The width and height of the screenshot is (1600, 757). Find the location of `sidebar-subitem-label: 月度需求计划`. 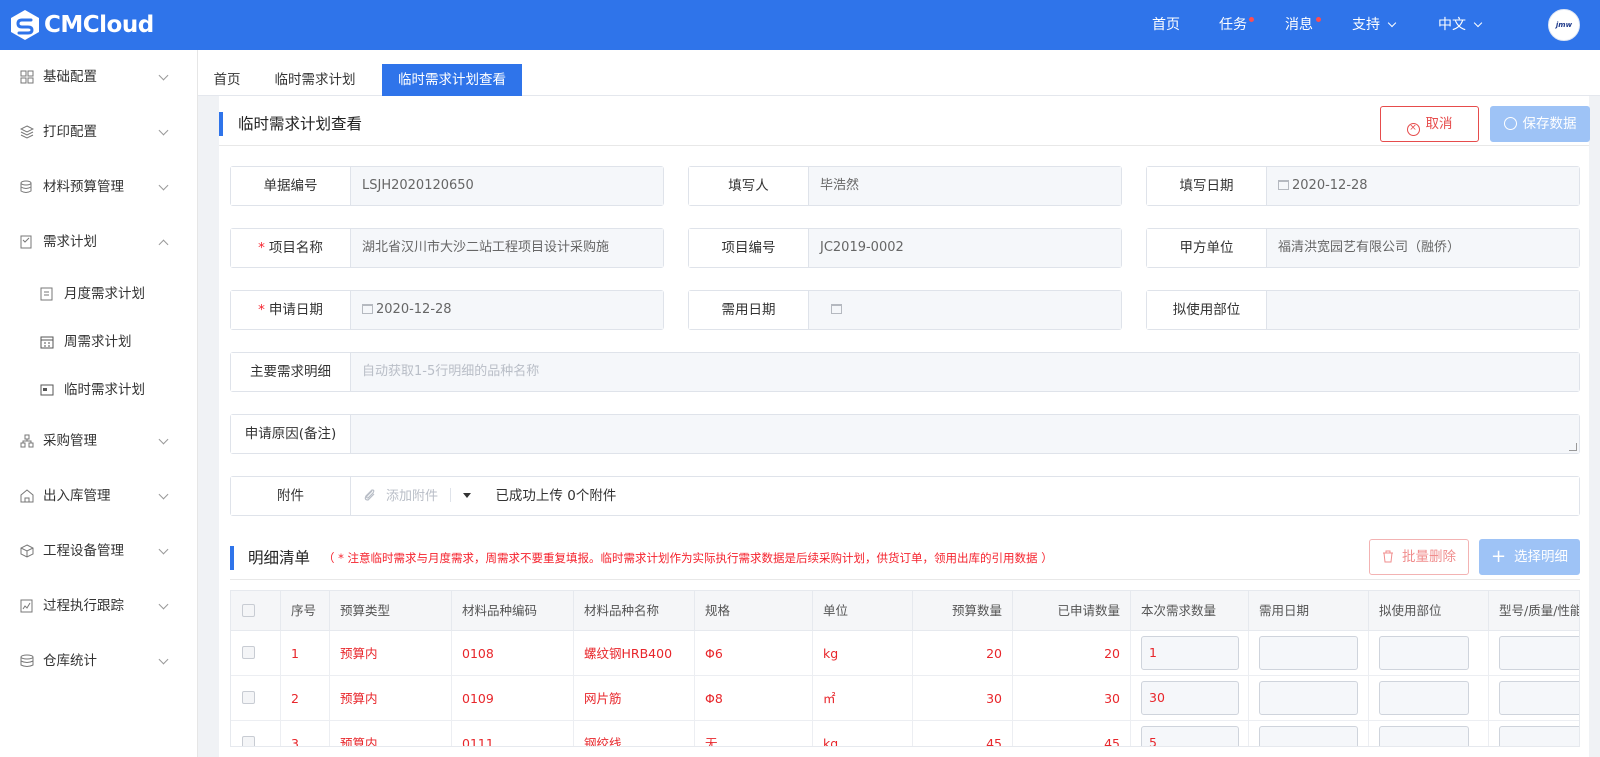

sidebar-subitem-label: 月度需求计划 is located at coordinates (104, 294).